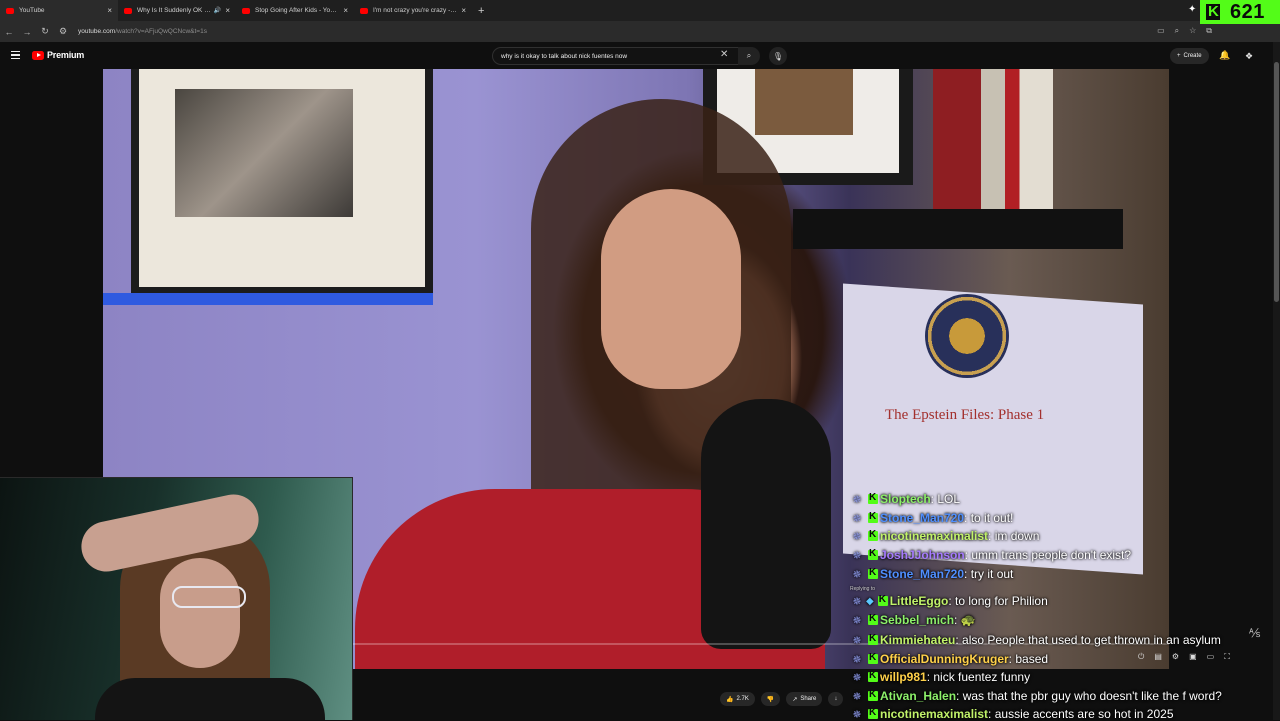  I want to click on youtube-play-icon, so click(38, 55).